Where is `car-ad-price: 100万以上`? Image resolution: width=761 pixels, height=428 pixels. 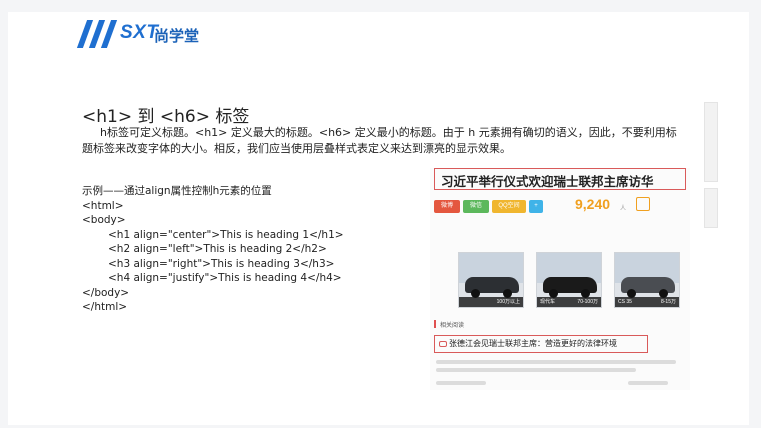
car-ad-price: 100万以上 is located at coordinates (508, 302).